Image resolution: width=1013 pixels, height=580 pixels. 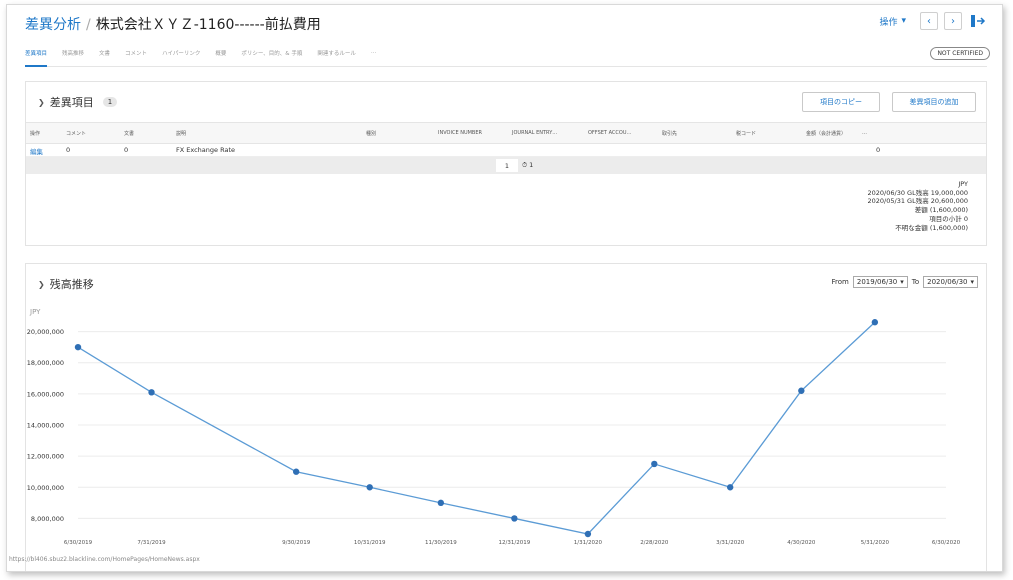 What do you see at coordinates (45, 363) in the screenshot?
I see `y-tick-label: 18,000,000` at bounding box center [45, 363].